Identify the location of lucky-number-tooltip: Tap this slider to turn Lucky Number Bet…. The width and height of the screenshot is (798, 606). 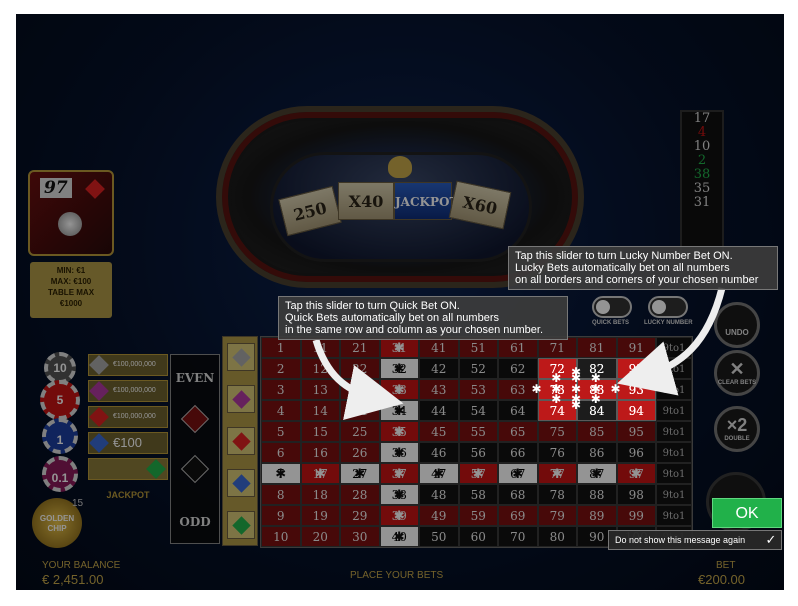
(643, 268).